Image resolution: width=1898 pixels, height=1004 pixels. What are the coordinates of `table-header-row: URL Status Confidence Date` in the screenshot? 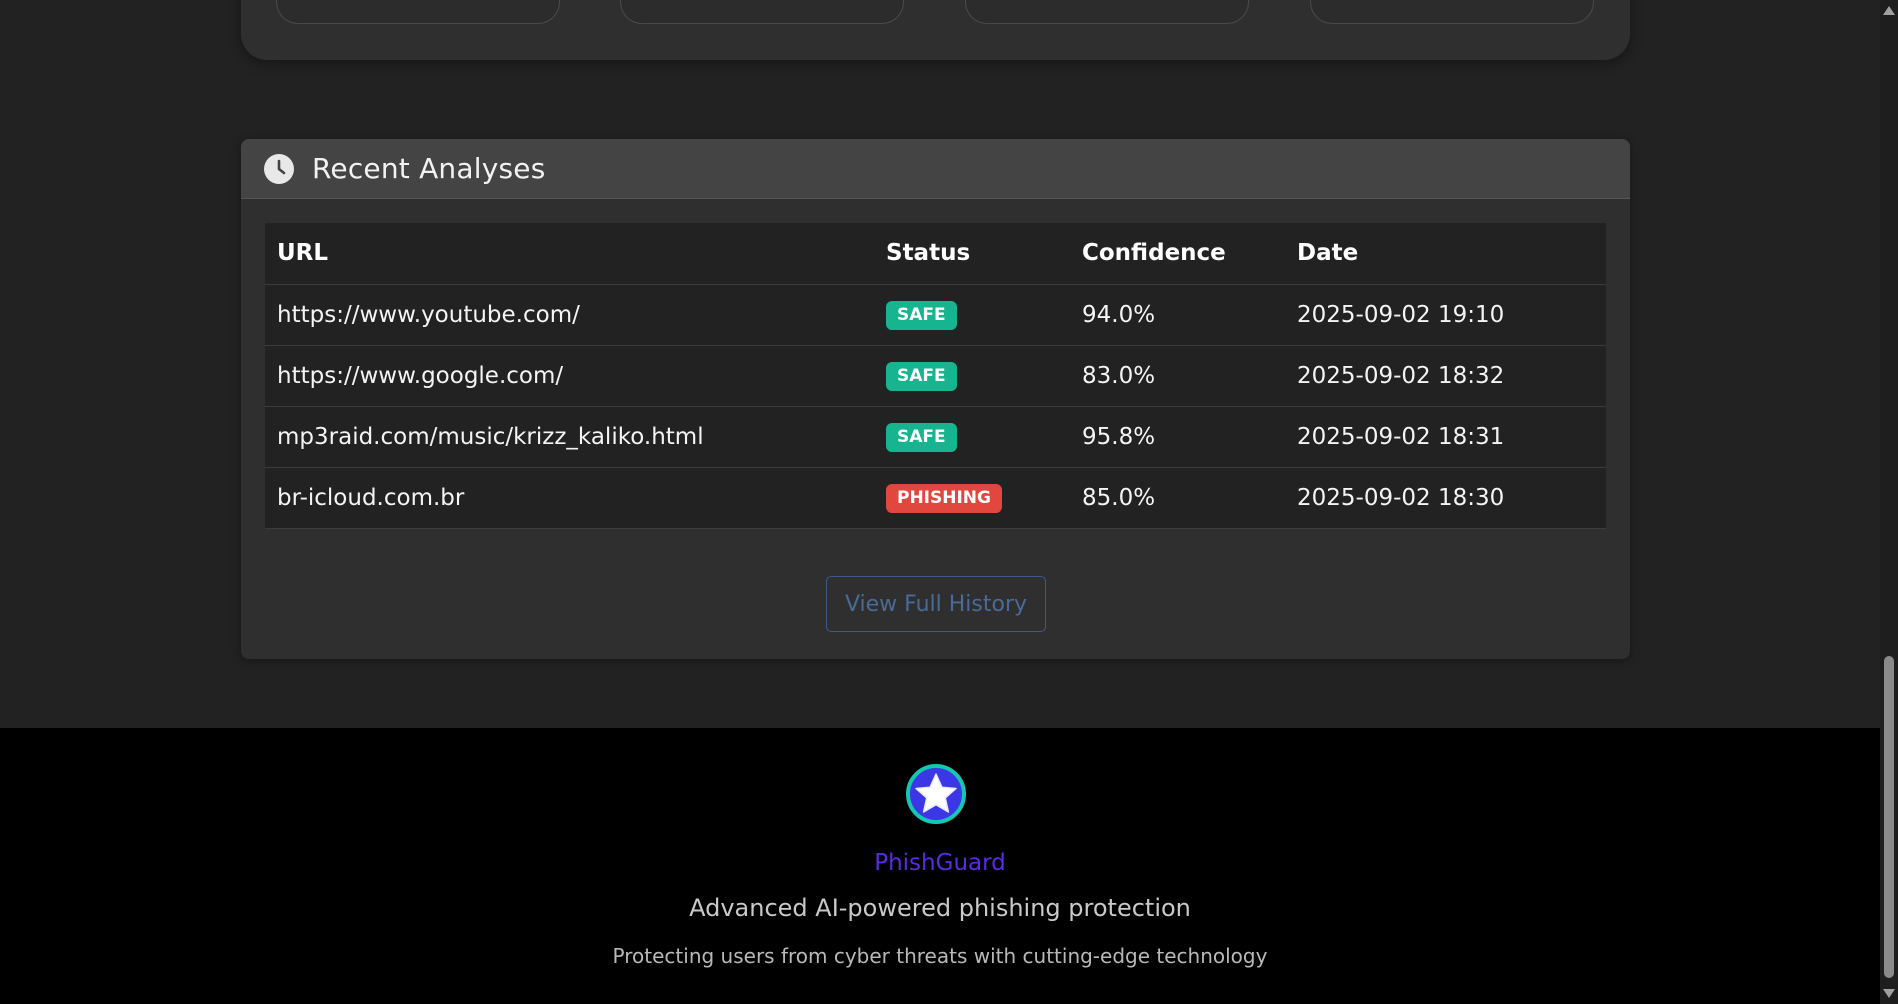 It's located at (935, 254).